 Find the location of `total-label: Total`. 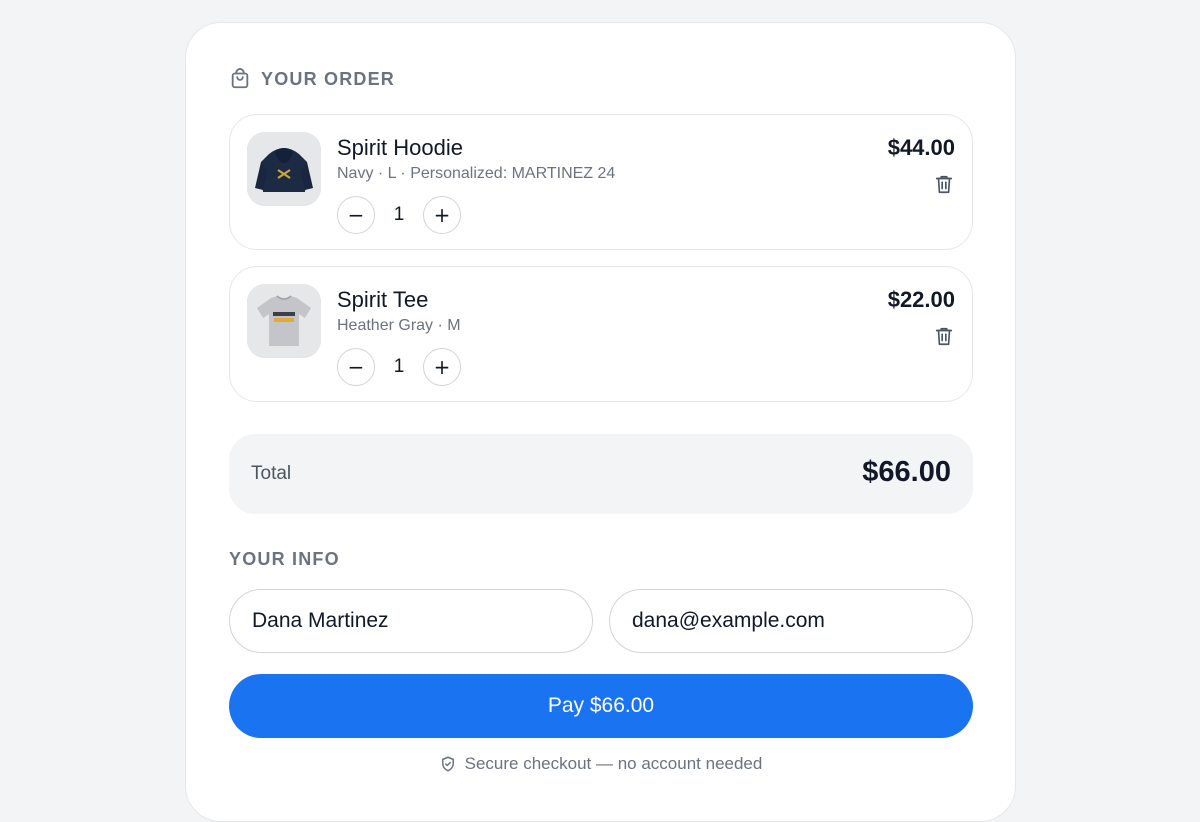

total-label: Total is located at coordinates (271, 473).